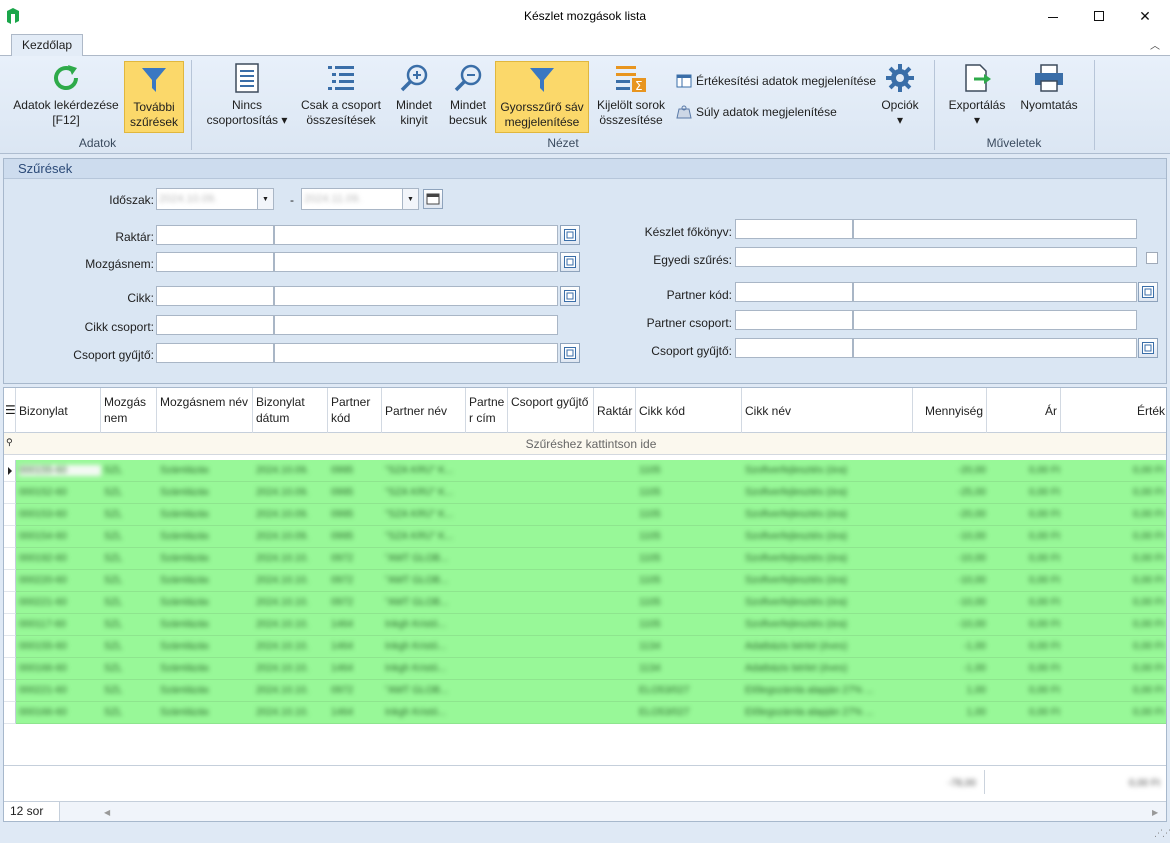  What do you see at coordinates (951, 492) in the screenshot?
I see `cell-mennyiseg: -25,00` at bounding box center [951, 492].